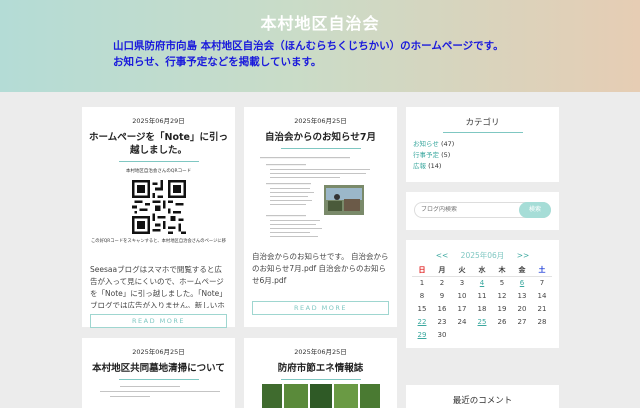 The width and height of the screenshot is (640, 408). What do you see at coordinates (158, 141) in the screenshot?
I see `post-title: ホームページを「Note」に引っ越しました。` at bounding box center [158, 141].